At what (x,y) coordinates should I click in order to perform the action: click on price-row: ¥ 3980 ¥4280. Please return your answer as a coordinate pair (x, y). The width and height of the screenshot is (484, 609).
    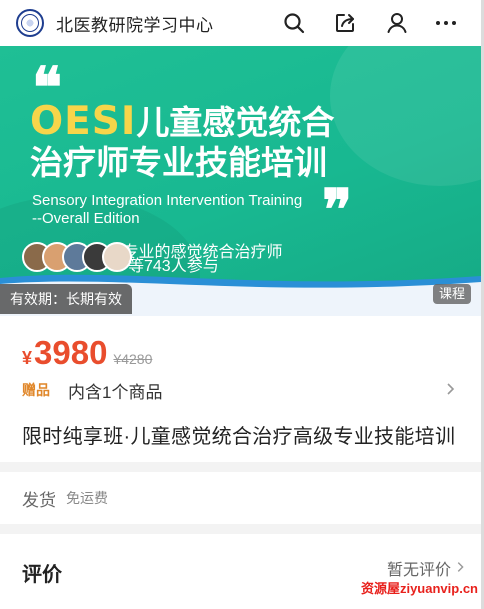
    Looking at the image, I should click on (87, 353).